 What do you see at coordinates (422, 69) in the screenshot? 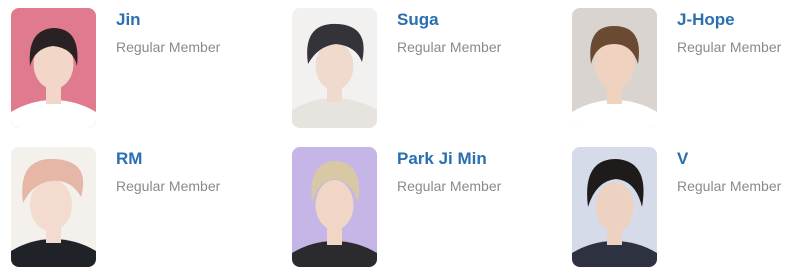
I see `member-card-suga: Suga Regular Member` at bounding box center [422, 69].